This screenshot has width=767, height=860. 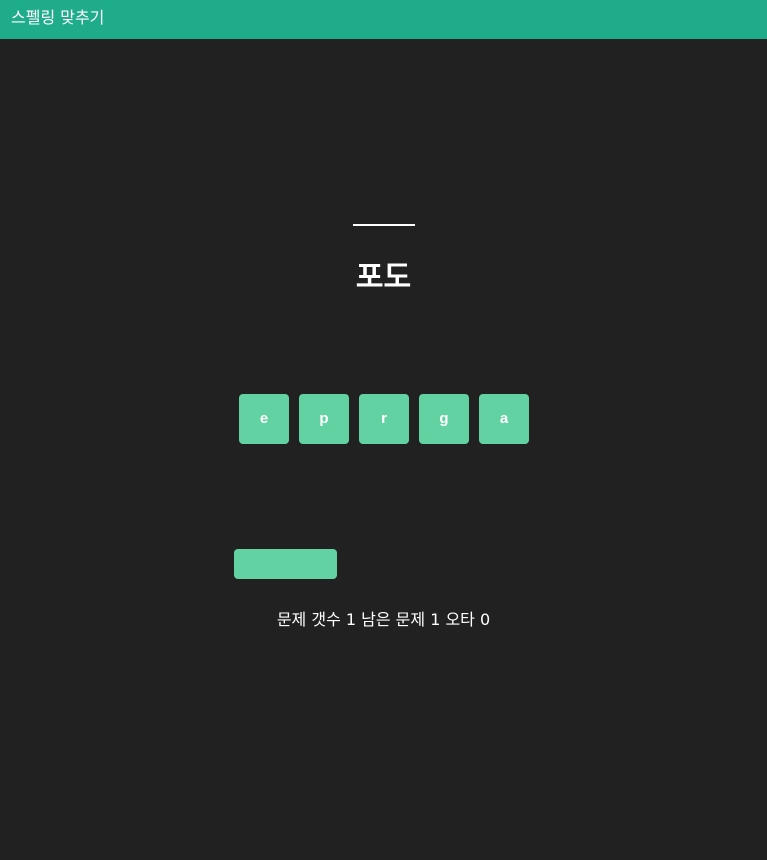 I want to click on letter-tile: e, so click(x=264, y=419).